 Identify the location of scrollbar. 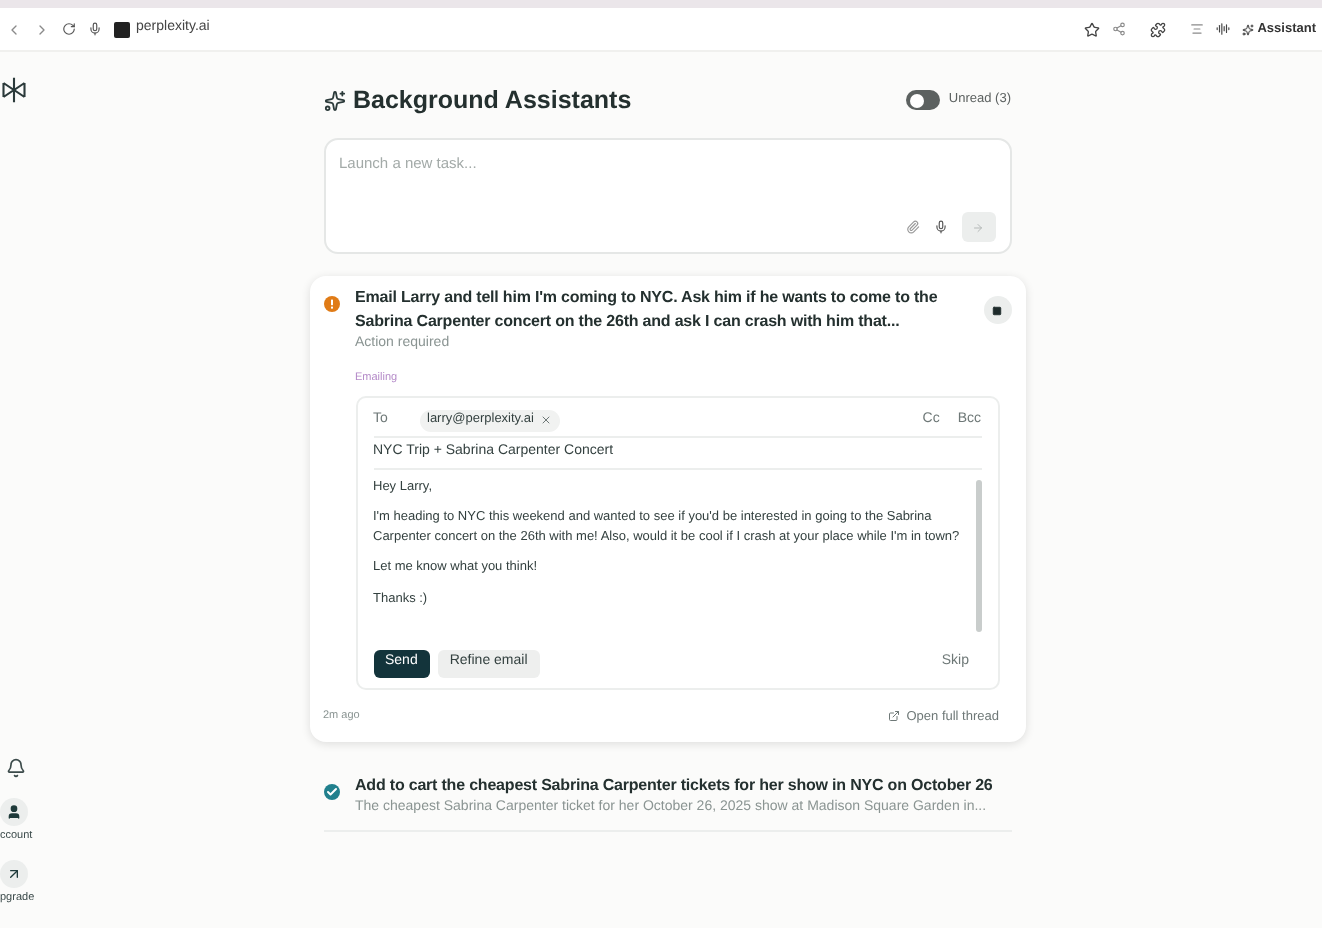
(978, 555).